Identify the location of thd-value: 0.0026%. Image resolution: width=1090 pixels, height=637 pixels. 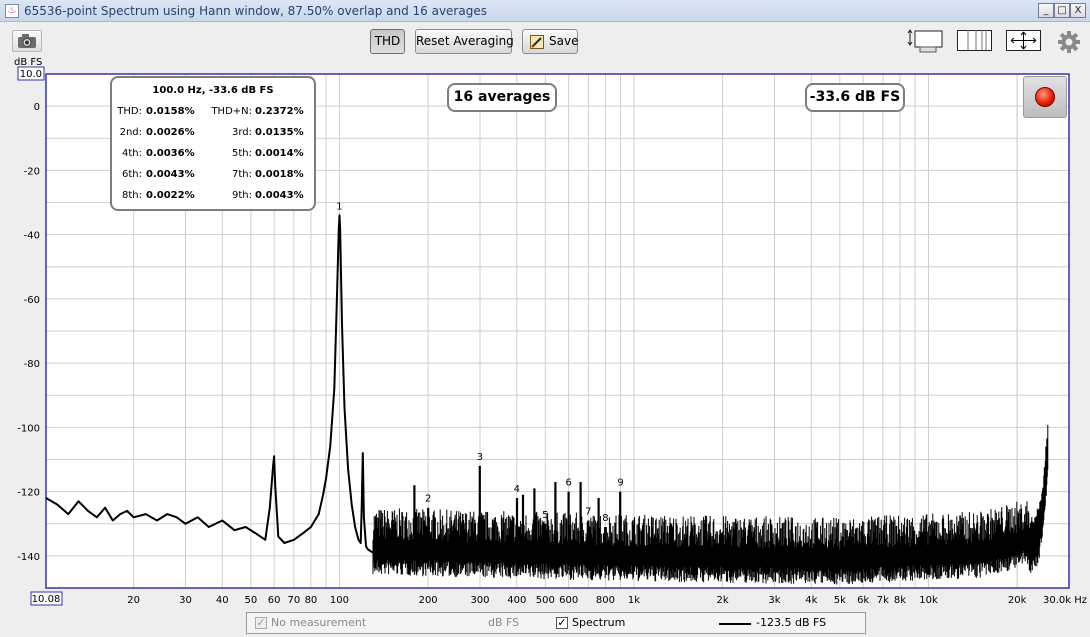
(170, 132).